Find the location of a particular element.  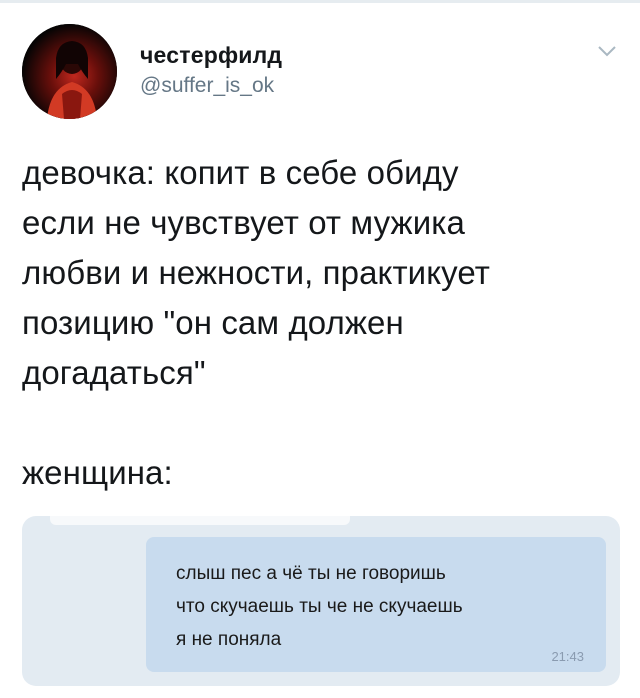

avatar is located at coordinates (69, 71).